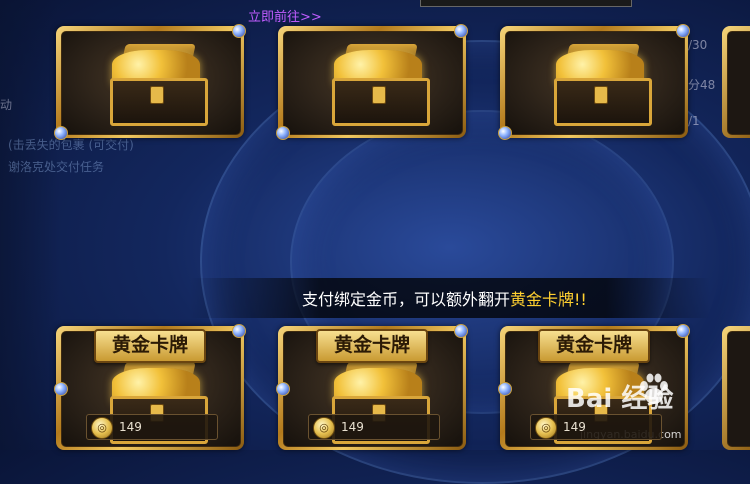  I want to click on watermark-brand: Bai 经验, so click(620, 399).